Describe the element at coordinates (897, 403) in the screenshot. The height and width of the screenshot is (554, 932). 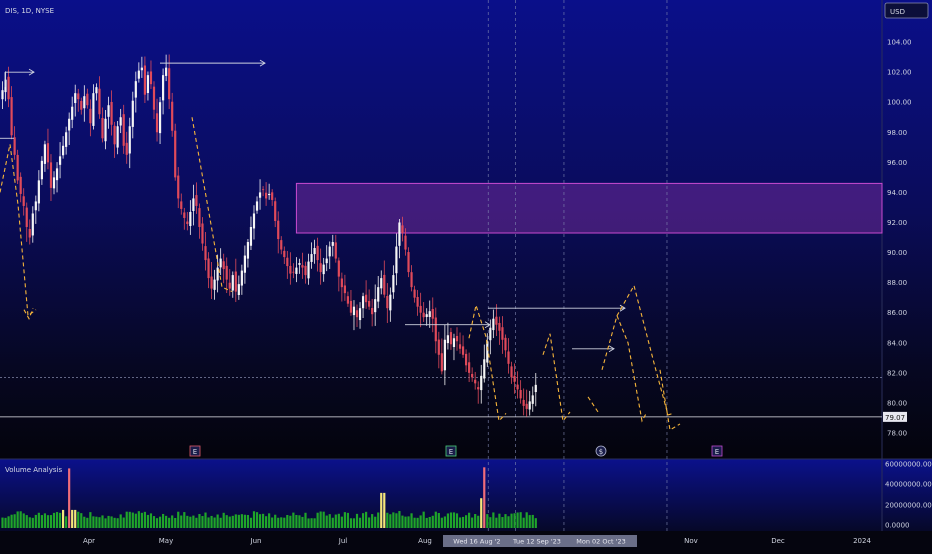
I see `y-tick-label: 80.00` at that location.